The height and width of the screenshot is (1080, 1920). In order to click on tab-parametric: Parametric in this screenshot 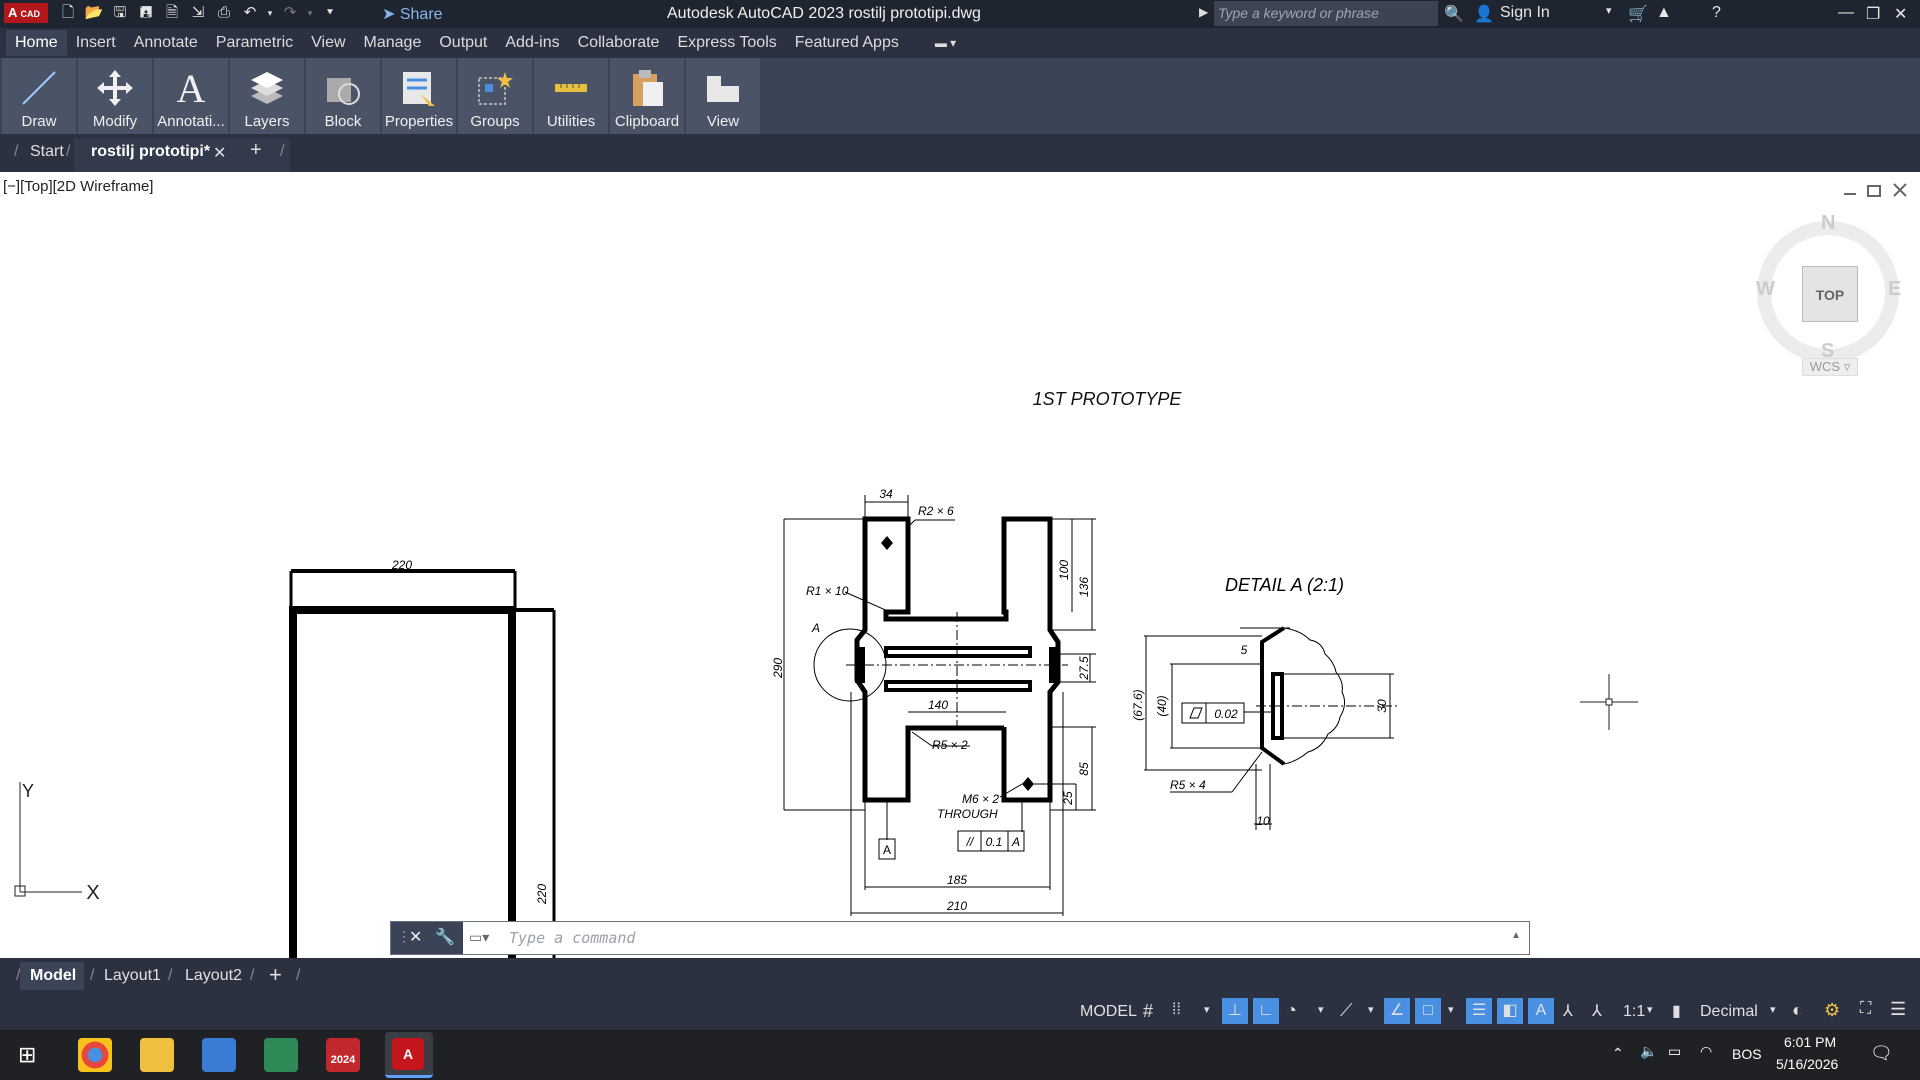, I will do `click(254, 43)`.